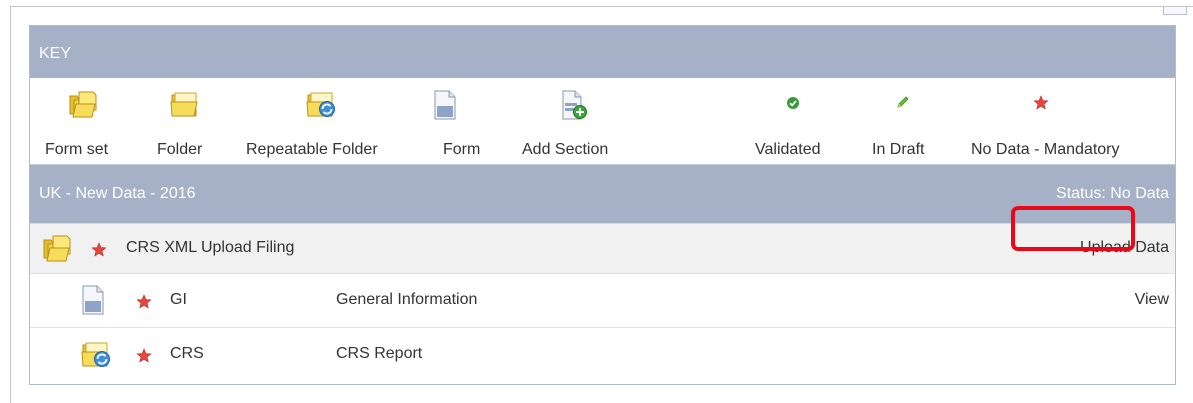 Image resolution: width=1193 pixels, height=403 pixels. I want to click on folder-icon, so click(184, 104).